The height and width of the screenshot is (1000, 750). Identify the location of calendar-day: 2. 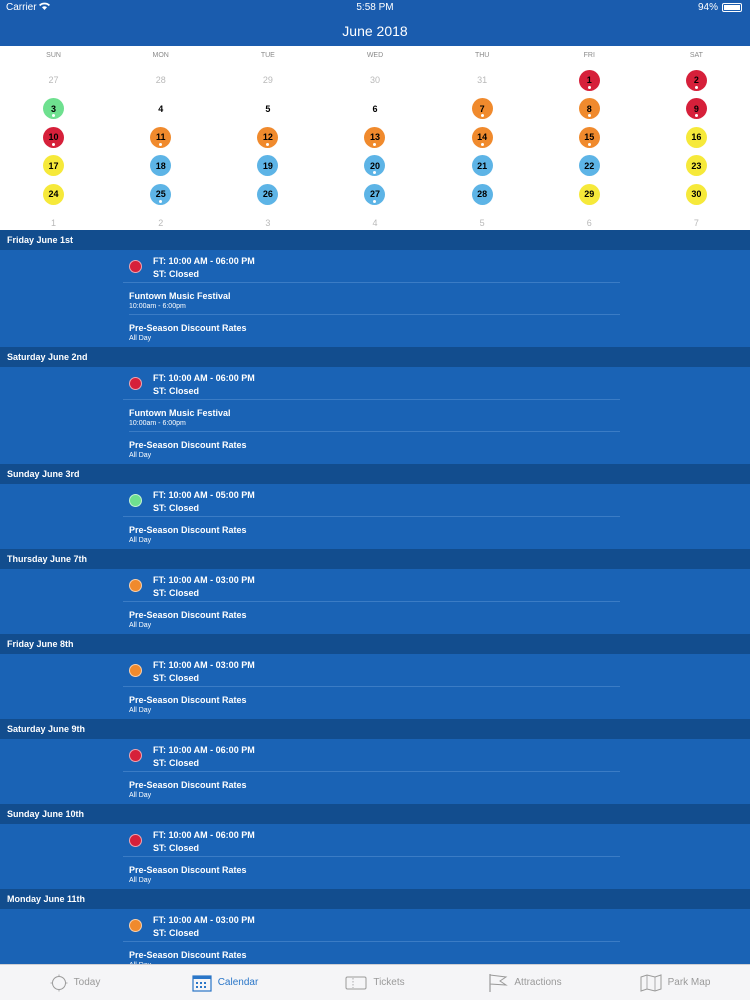
(696, 80).